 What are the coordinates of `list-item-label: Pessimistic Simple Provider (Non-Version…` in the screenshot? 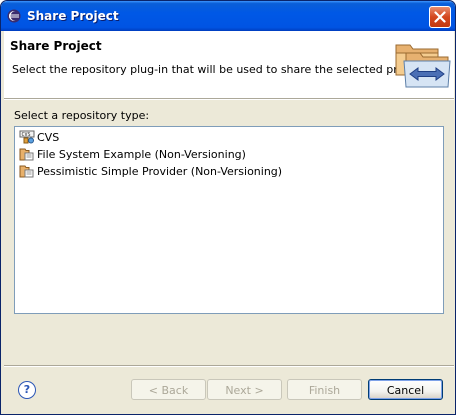 It's located at (160, 171).